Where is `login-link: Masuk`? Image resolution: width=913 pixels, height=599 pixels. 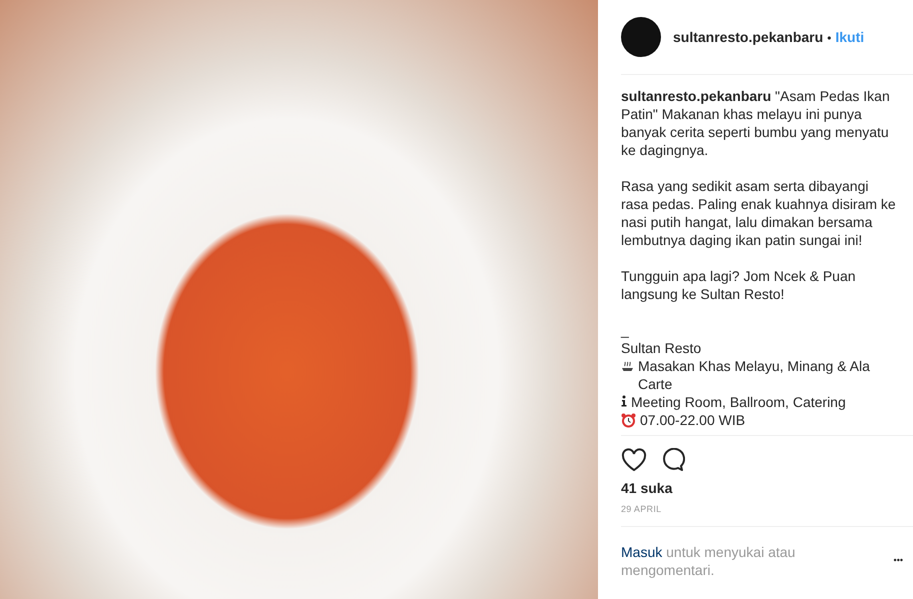 login-link: Masuk is located at coordinates (641, 552).